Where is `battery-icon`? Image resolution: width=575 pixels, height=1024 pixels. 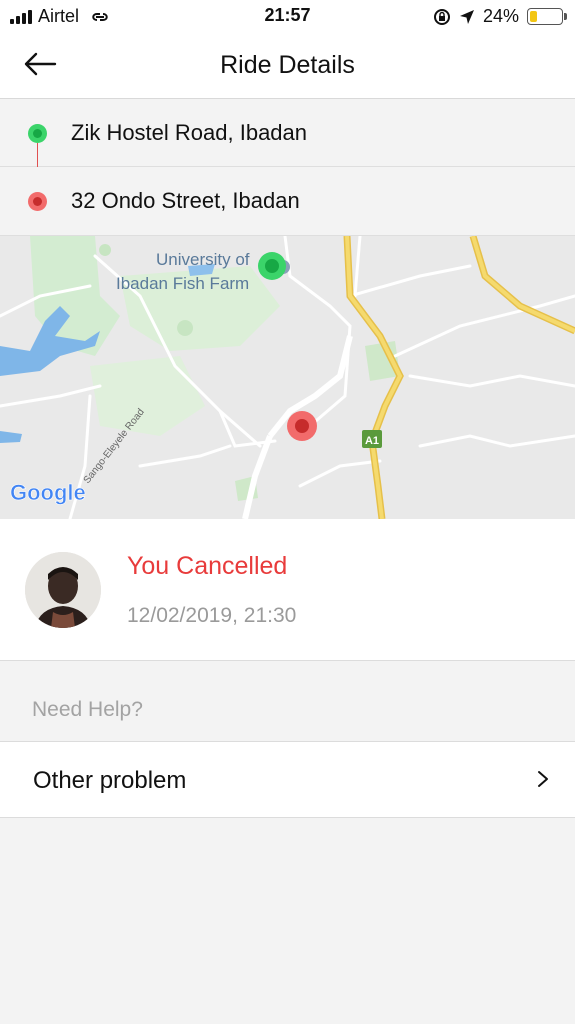
battery-icon is located at coordinates (547, 16).